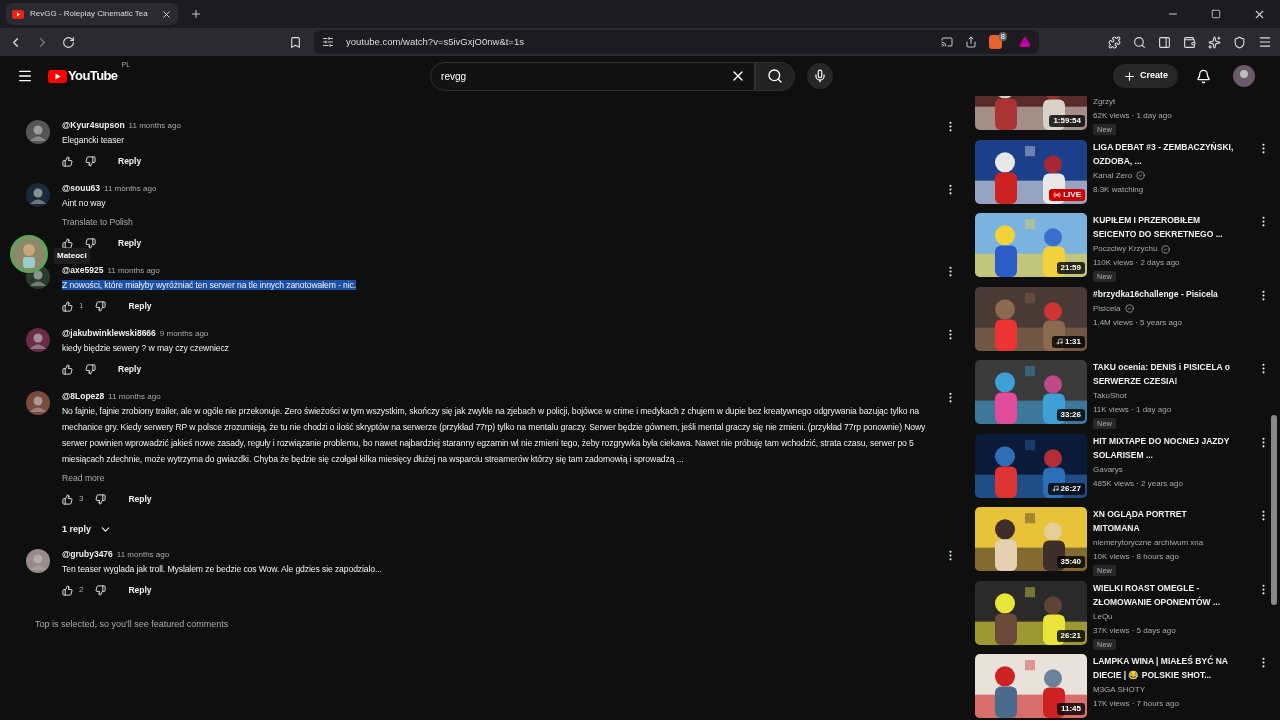  What do you see at coordinates (676, 42) in the screenshot?
I see `address-bar: youtube.com/watch?v=s5ivGxjO0nw&t=1s 8` at bounding box center [676, 42].